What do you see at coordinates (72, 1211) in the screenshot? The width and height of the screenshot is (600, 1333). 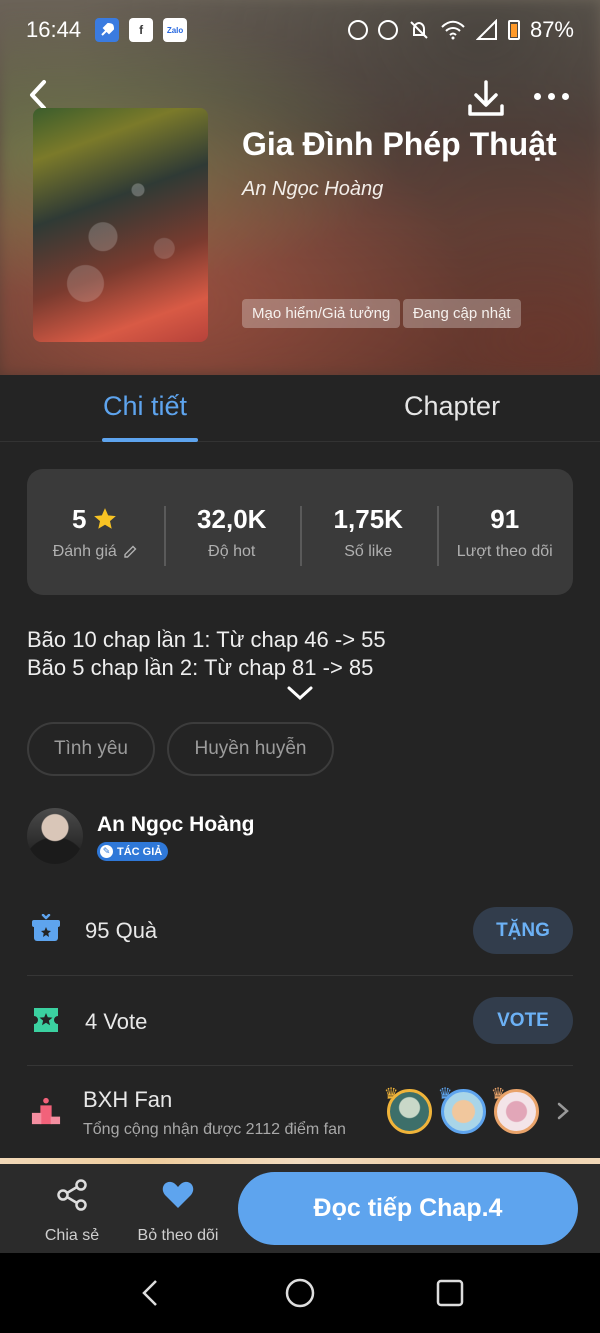 I see `share-button: Chia sẻ` at bounding box center [72, 1211].